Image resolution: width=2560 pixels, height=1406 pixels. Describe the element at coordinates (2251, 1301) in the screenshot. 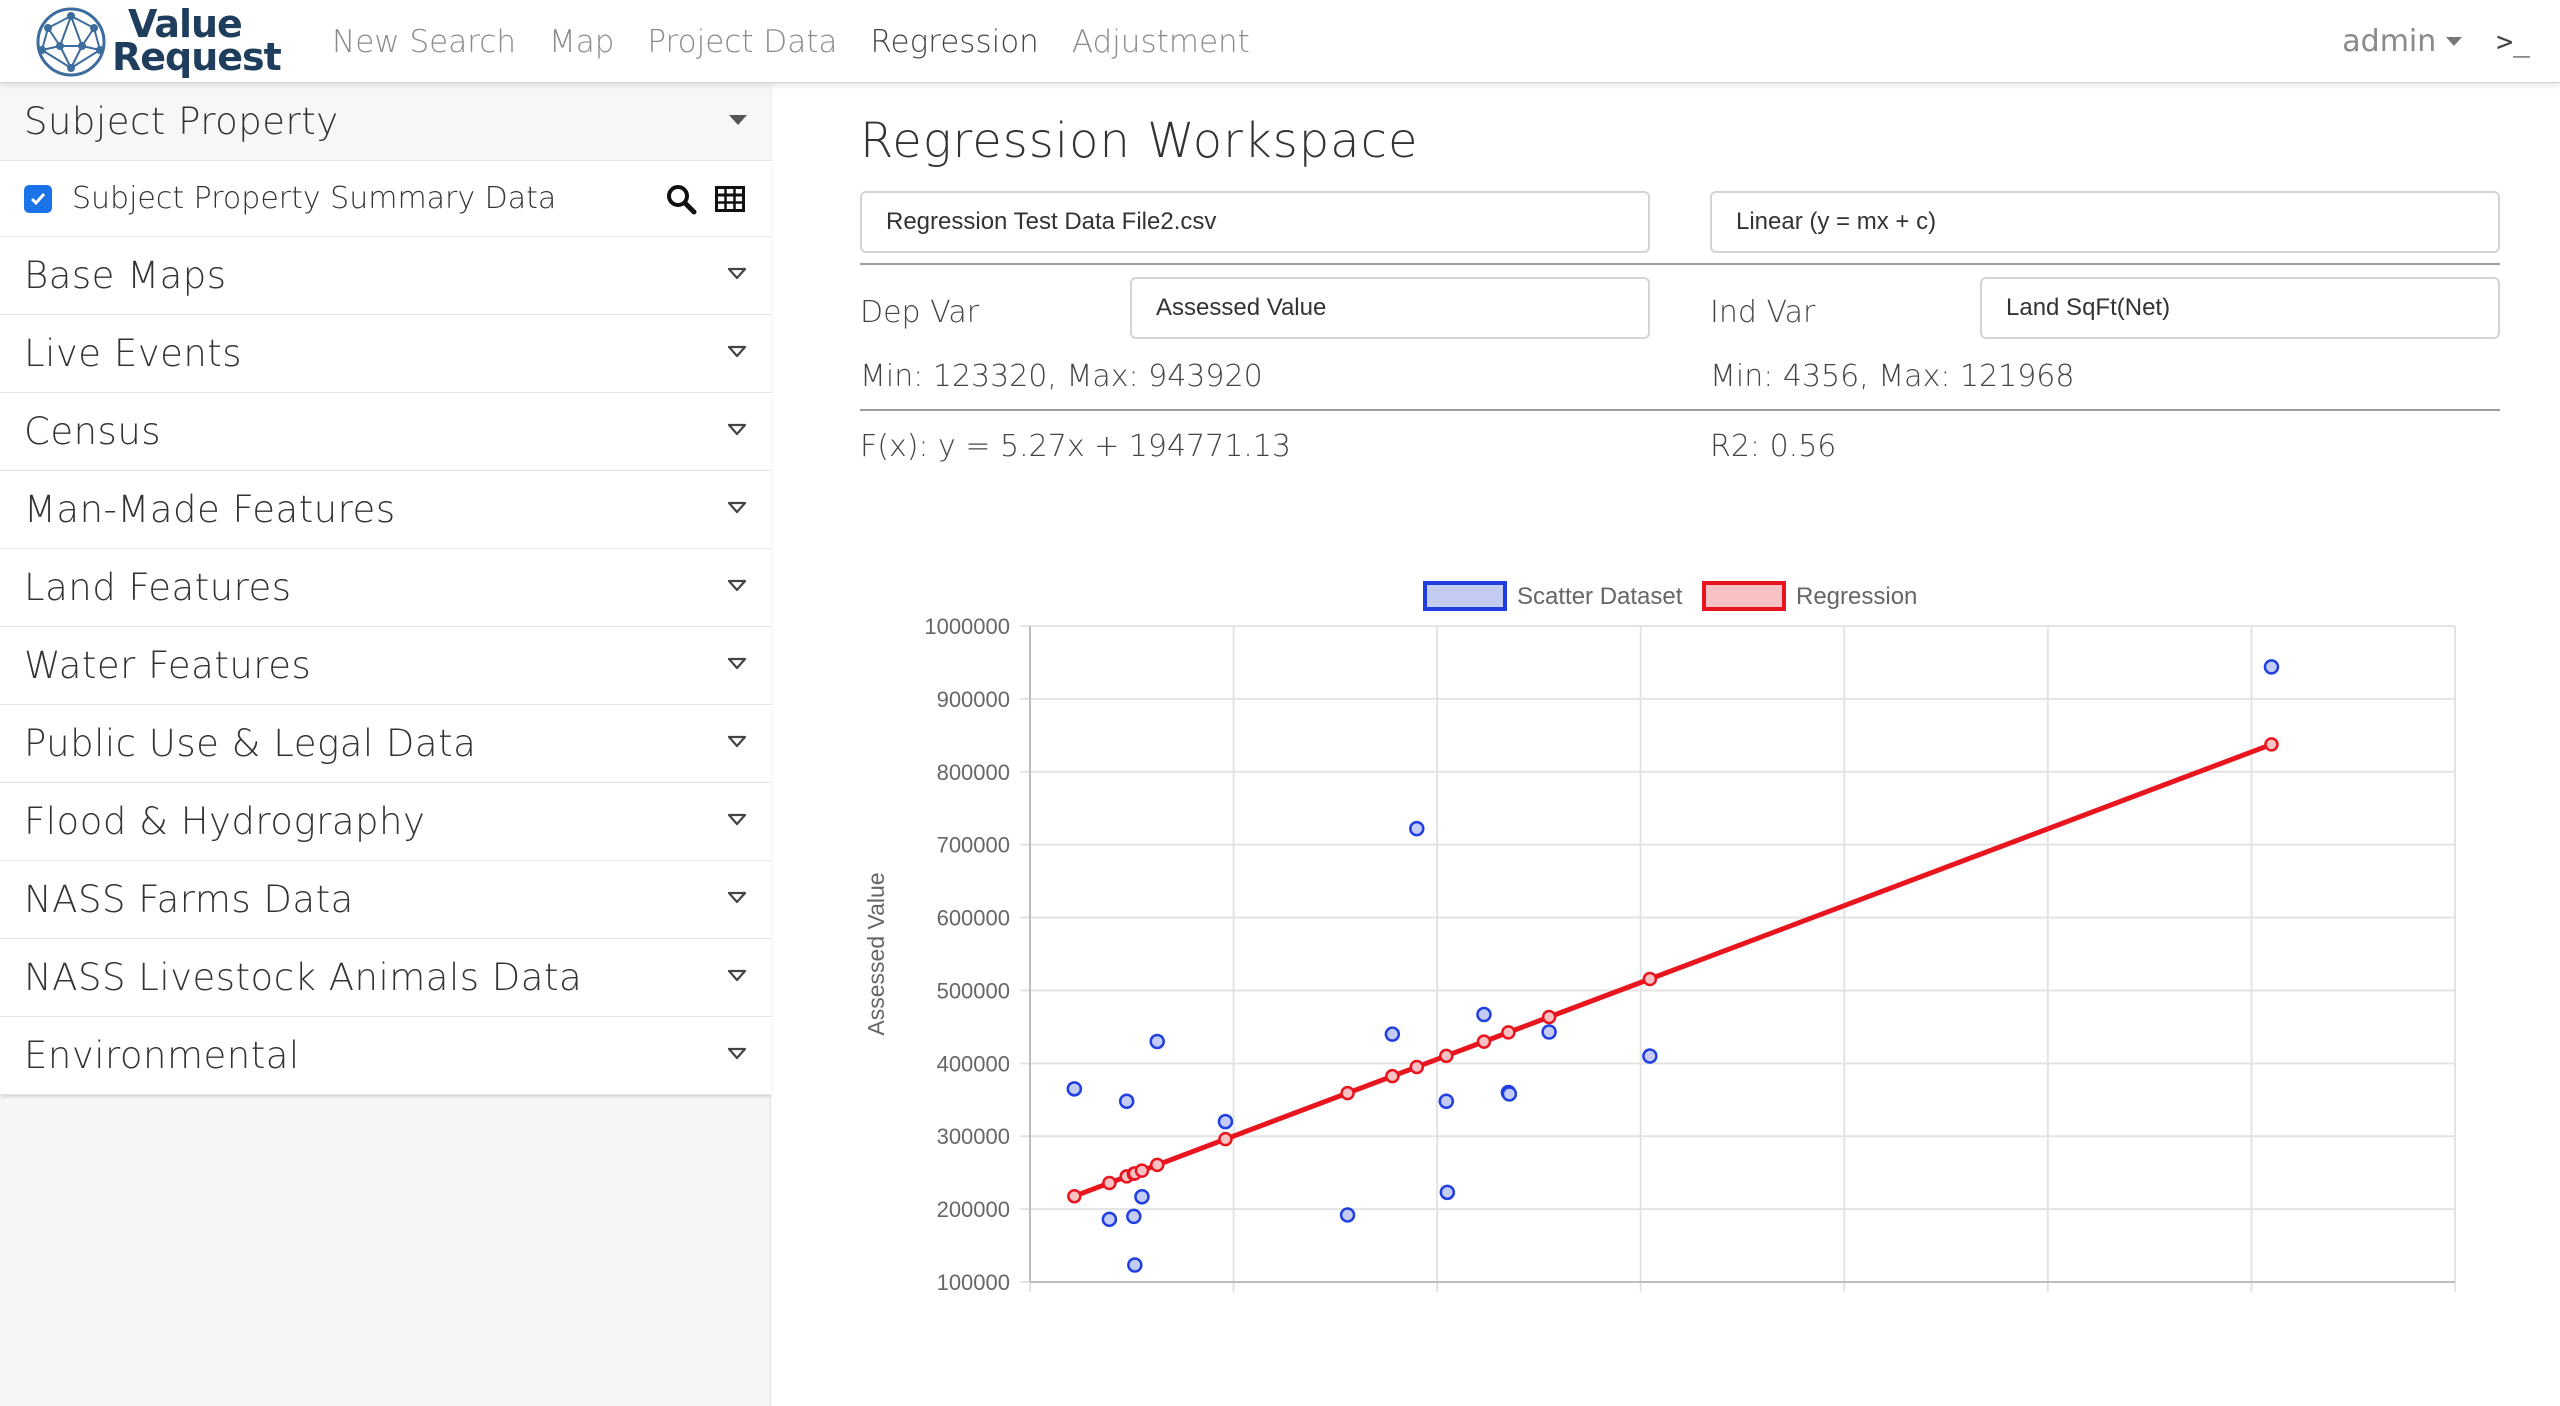

I see `x-tick-label: 120000` at that location.